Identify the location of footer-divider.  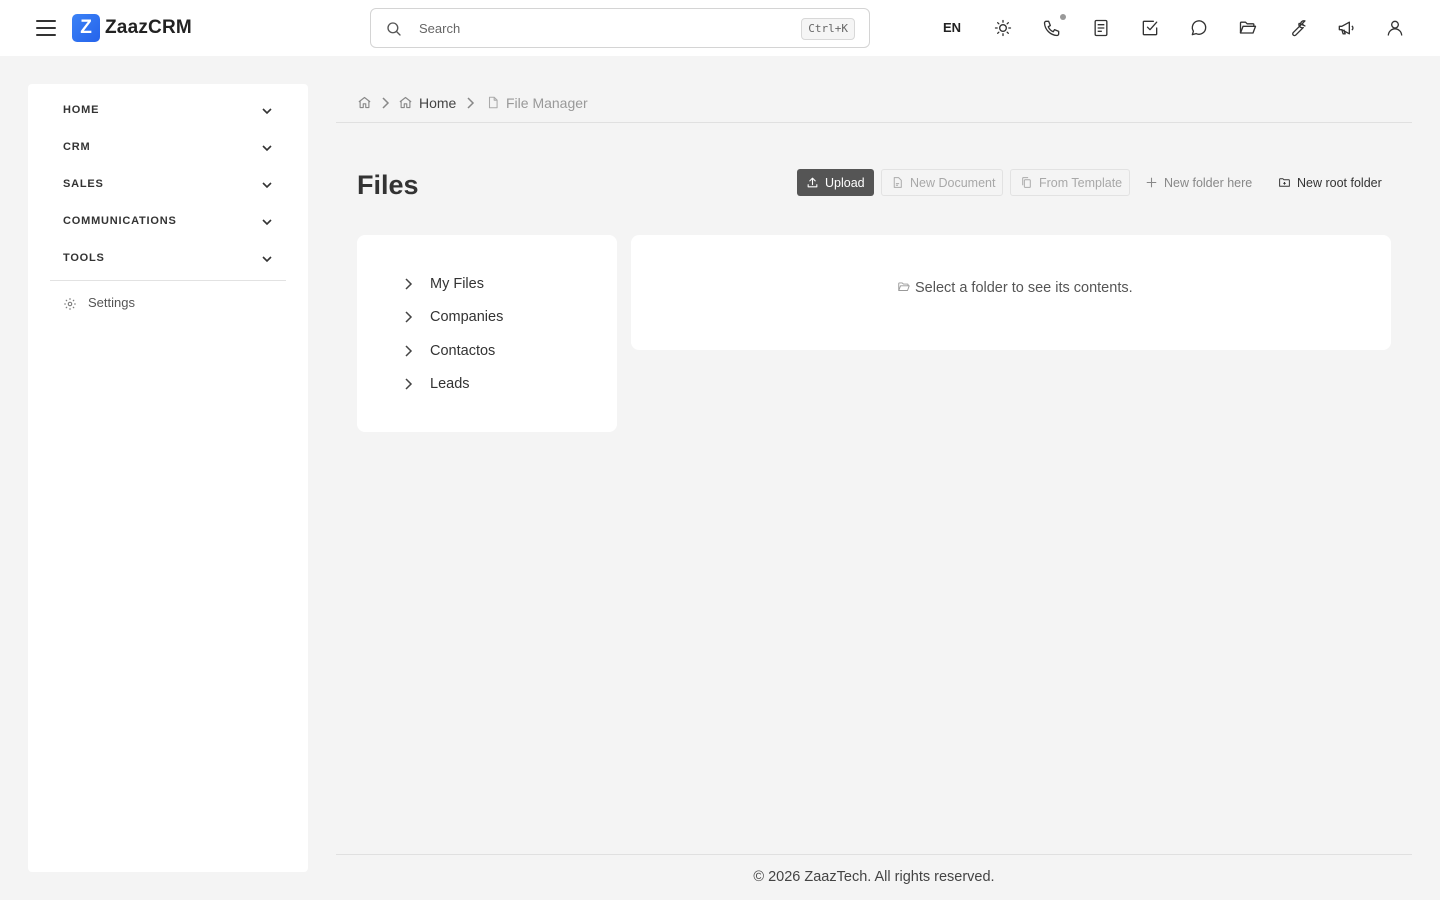
(874, 854).